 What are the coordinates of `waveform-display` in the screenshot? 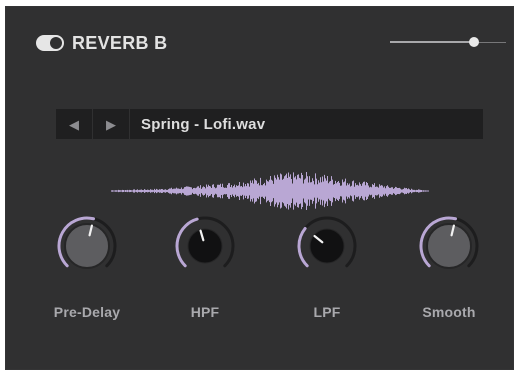 It's located at (270, 191).